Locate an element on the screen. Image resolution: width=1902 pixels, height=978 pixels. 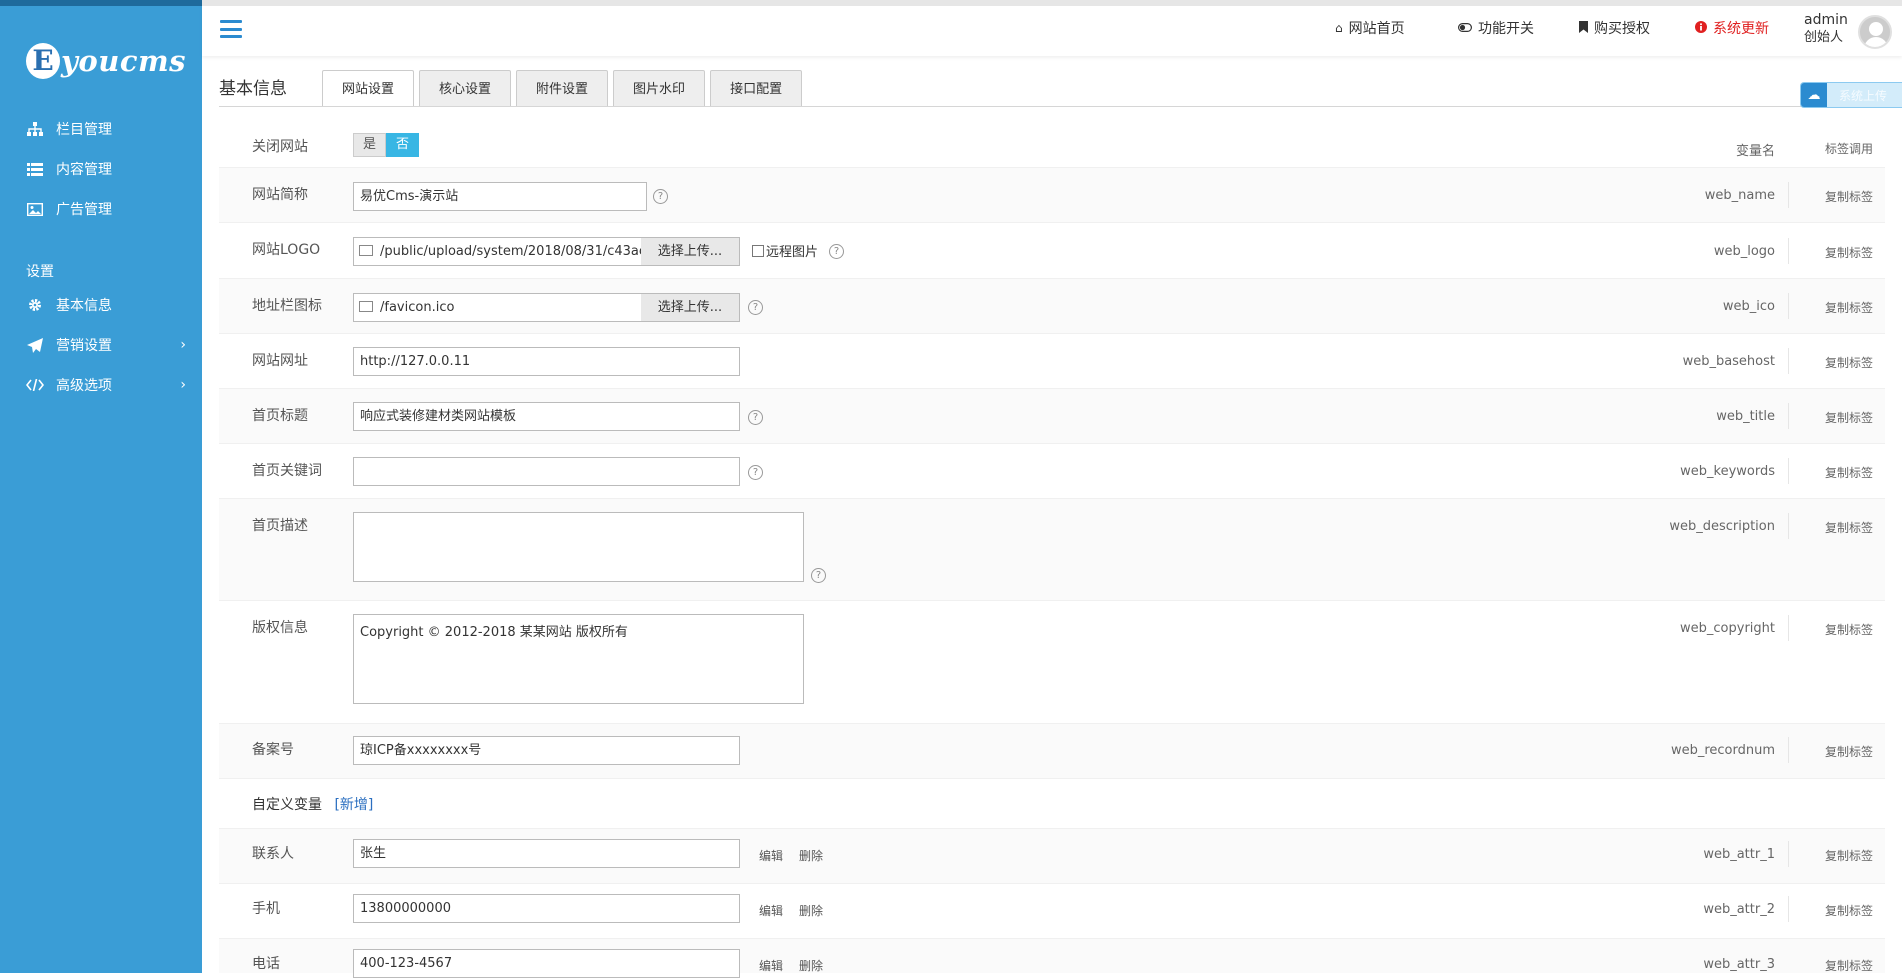
system-update-link: 系统更新 is located at coordinates (1732, 28).